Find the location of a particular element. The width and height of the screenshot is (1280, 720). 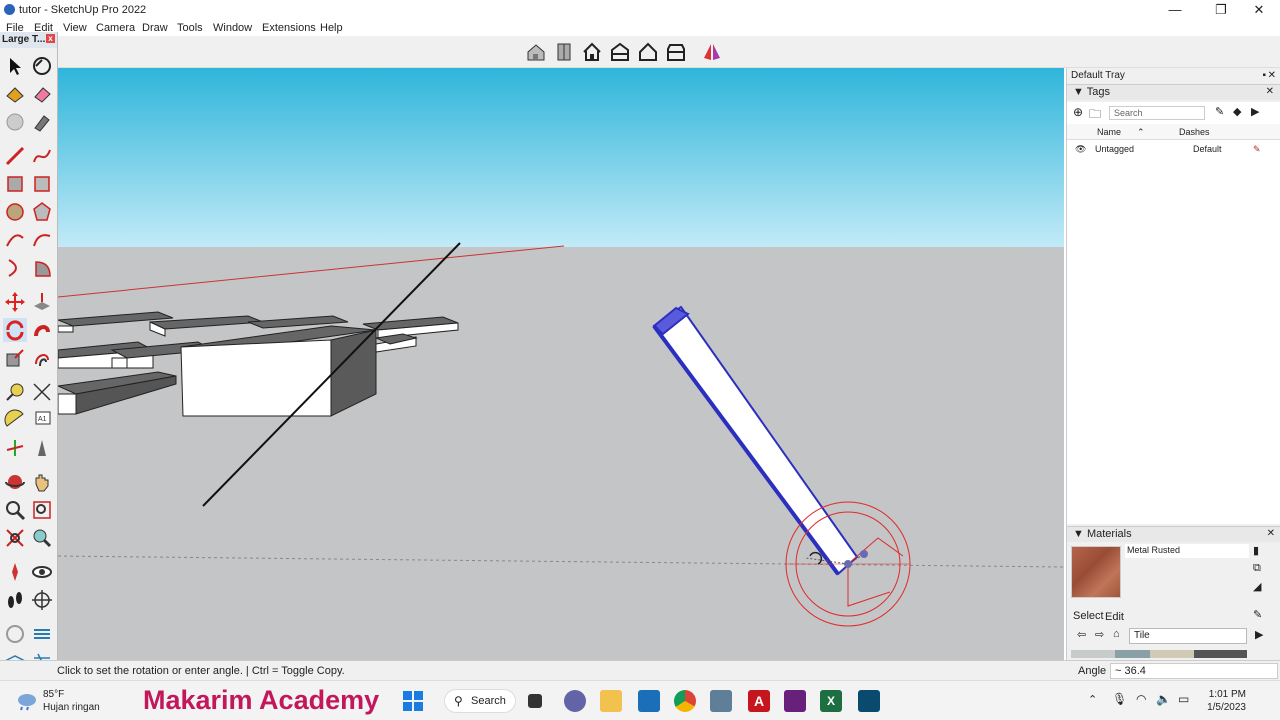

section-plane-tool-icon is located at coordinates (42, 600).